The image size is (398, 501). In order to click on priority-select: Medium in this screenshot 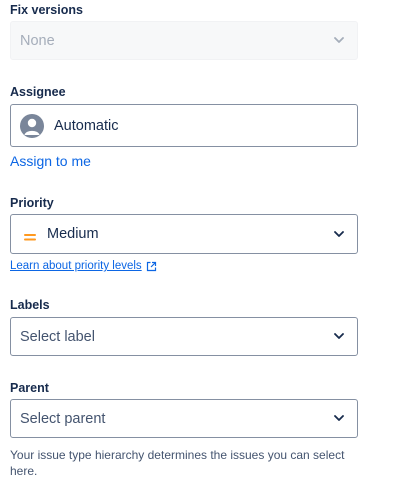, I will do `click(184, 234)`.